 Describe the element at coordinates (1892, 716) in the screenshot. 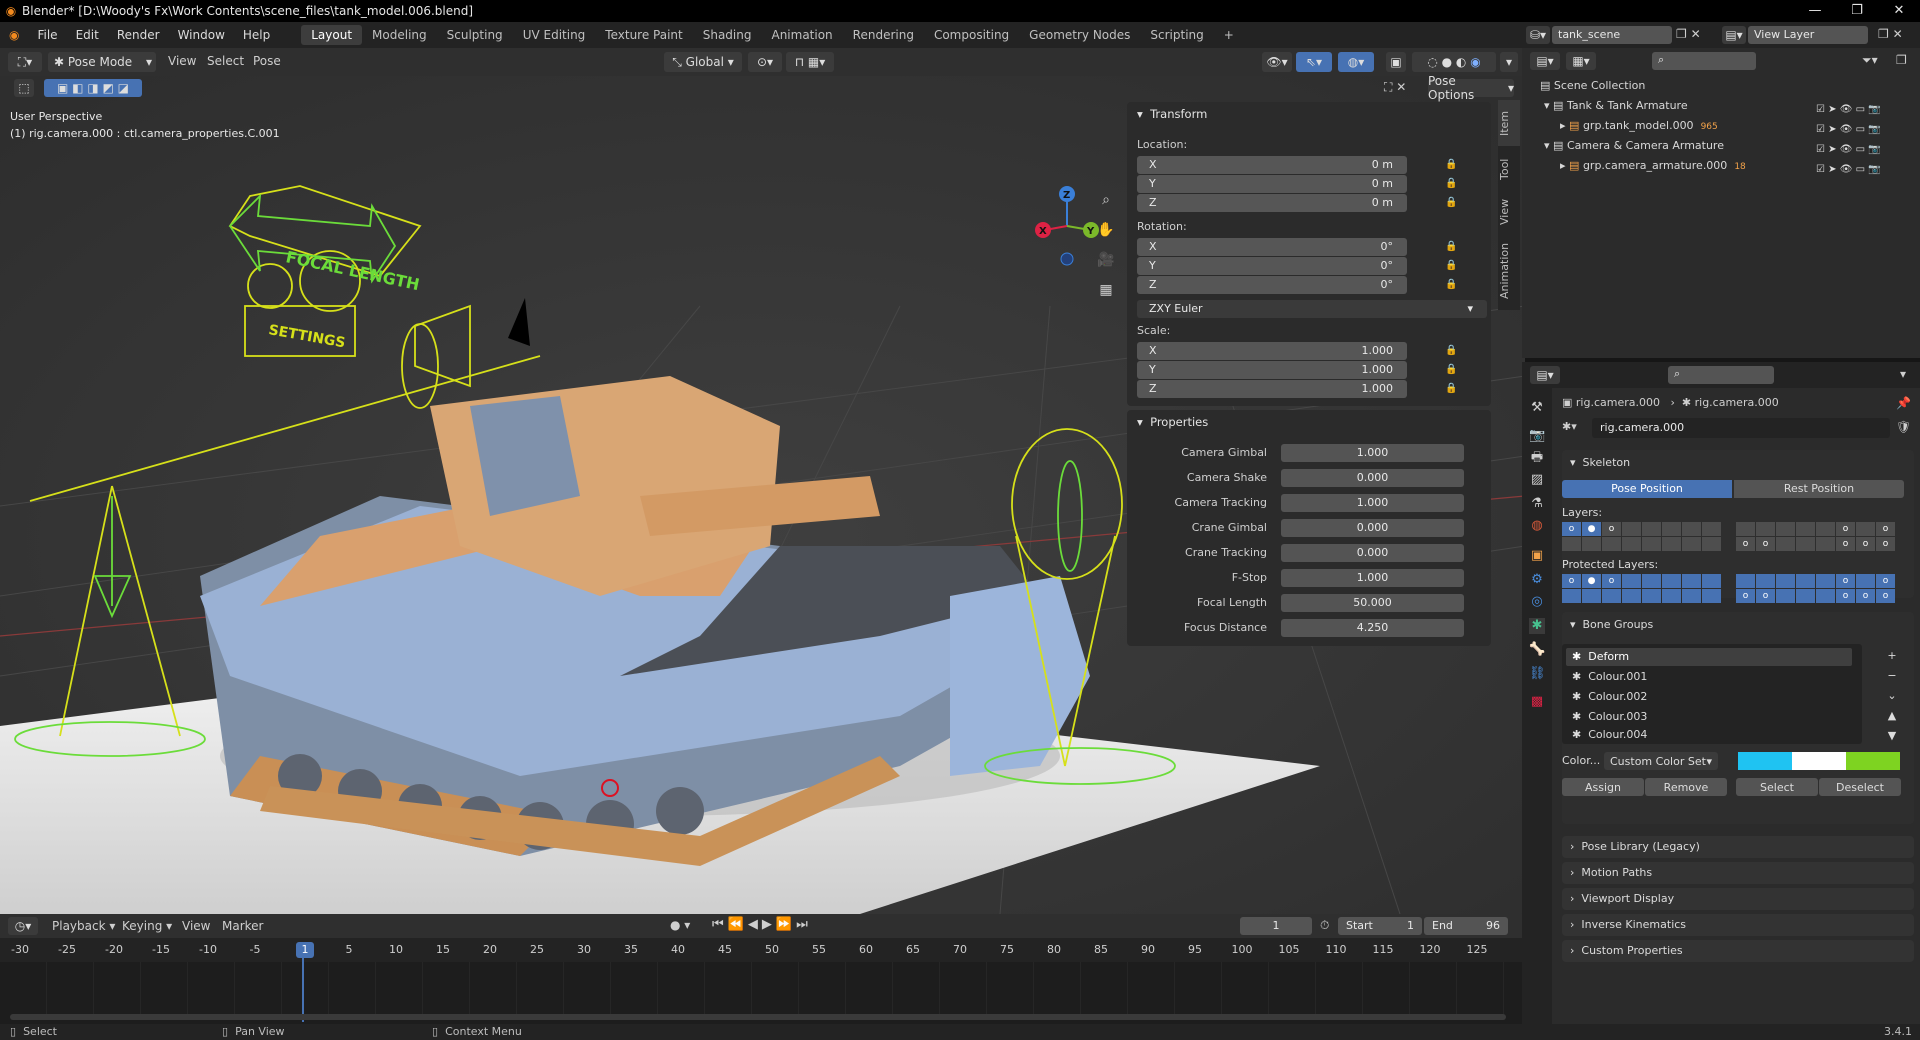

I see `move-up-icon: ▲` at that location.